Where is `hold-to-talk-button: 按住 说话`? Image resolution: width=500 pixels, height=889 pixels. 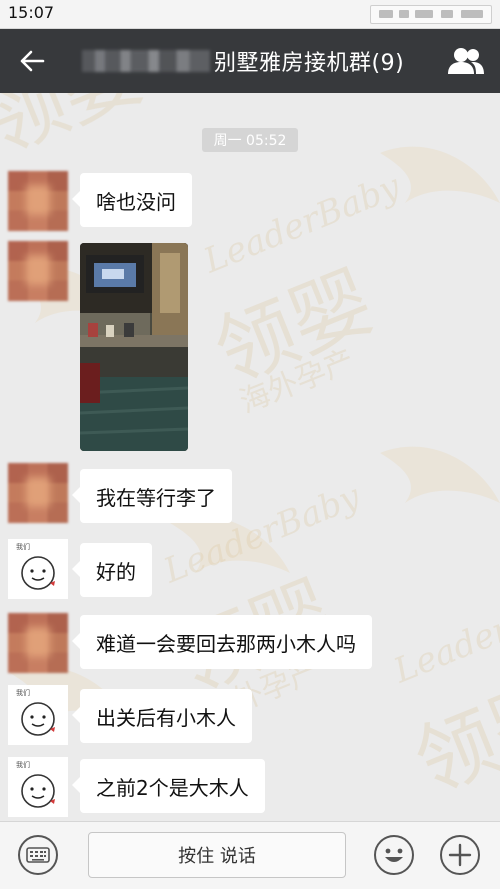
hold-to-talk-button: 按住 说话 is located at coordinates (217, 855).